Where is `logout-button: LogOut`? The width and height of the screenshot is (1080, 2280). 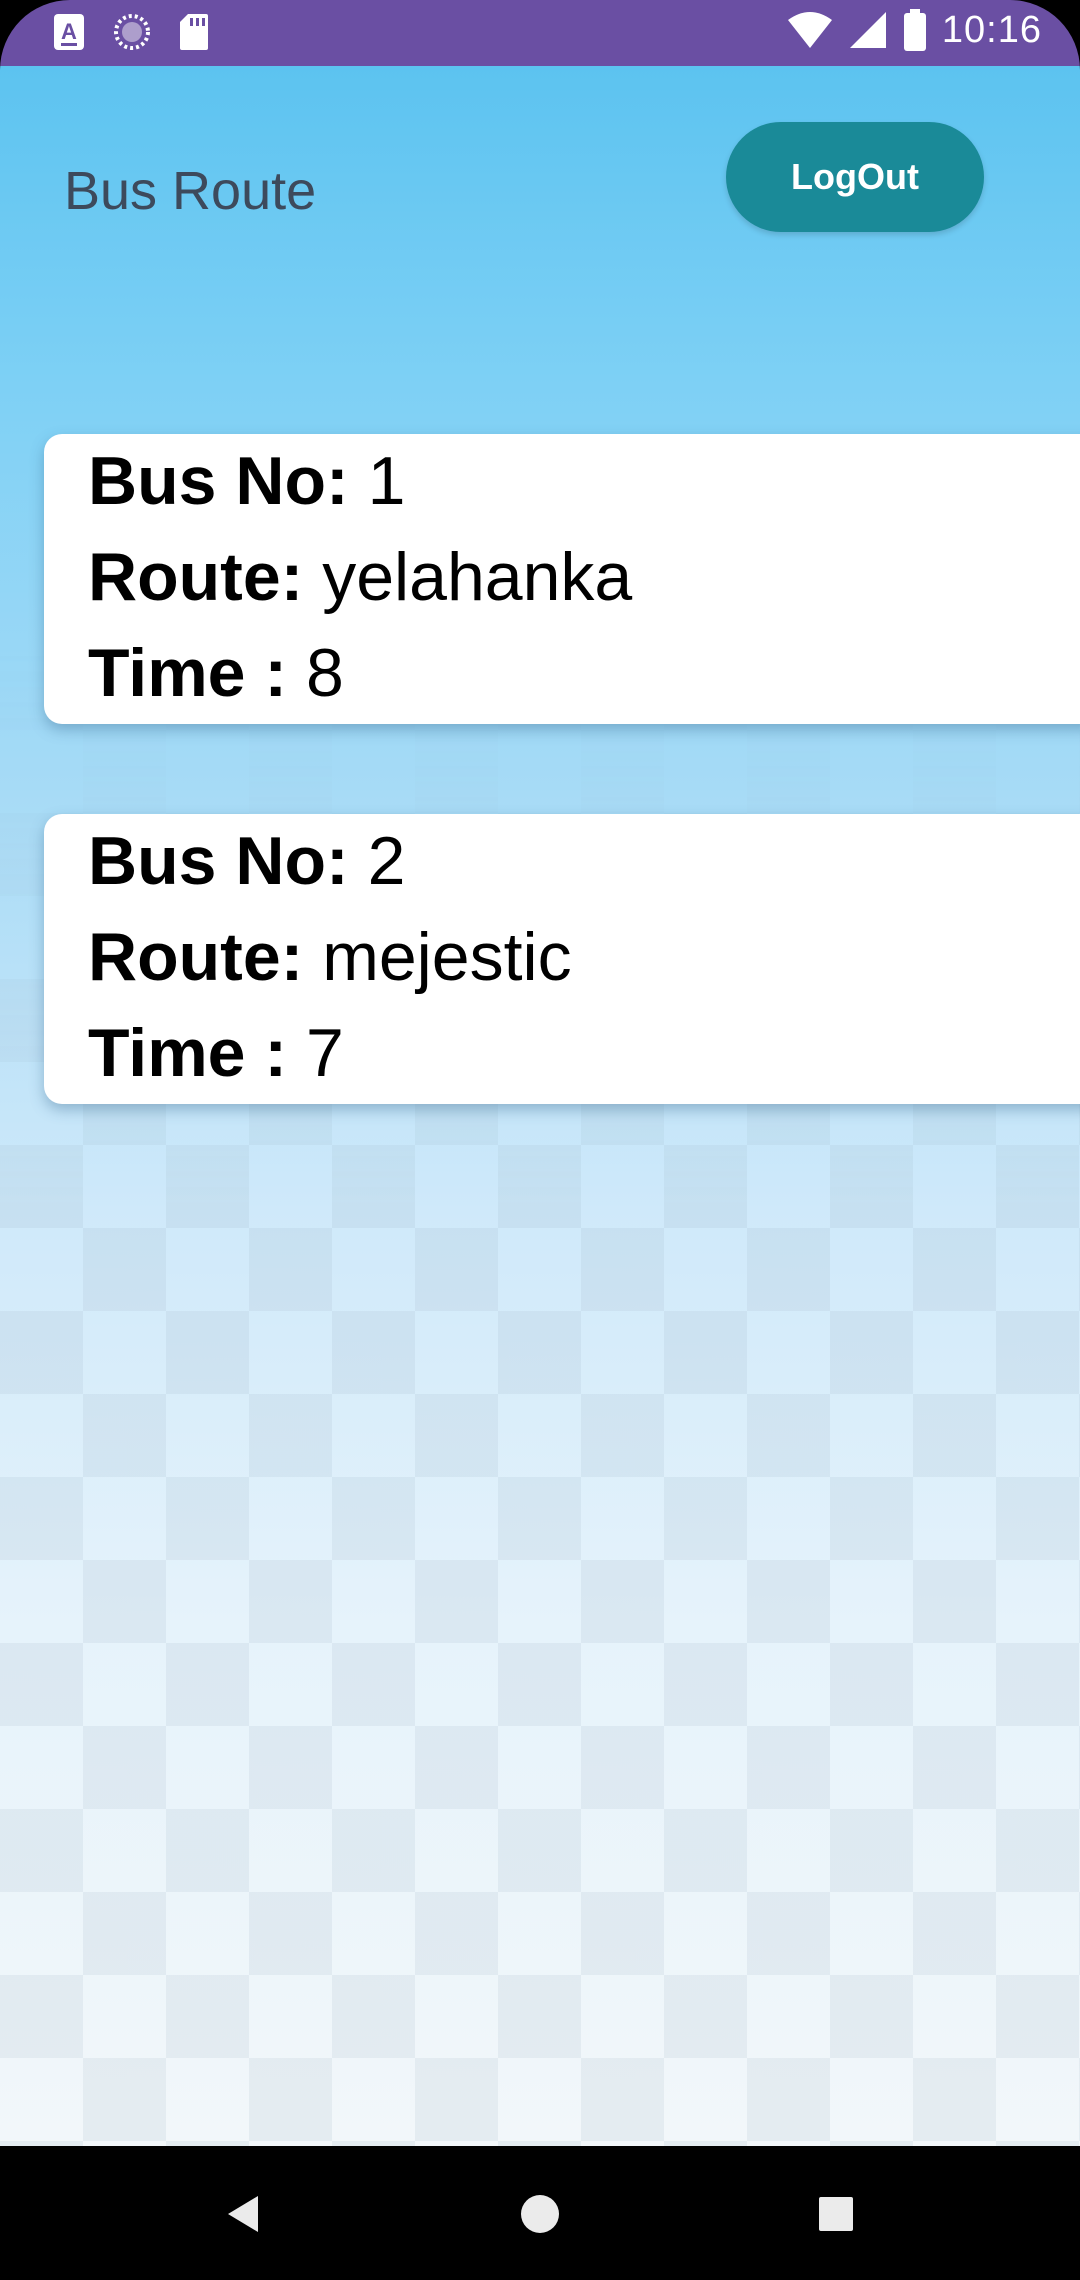 logout-button: LogOut is located at coordinates (855, 177).